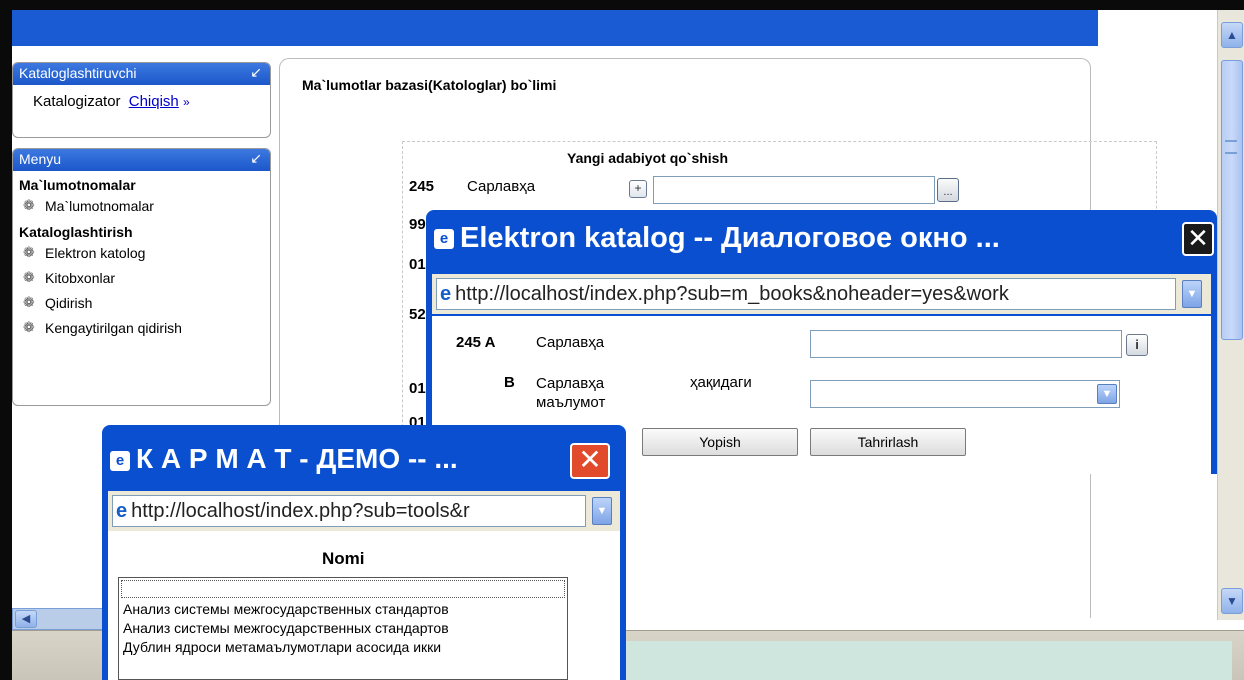 The image size is (1244, 680). I want to click on url-field: e http://localhost/index.php?sub=tools&r, so click(349, 511).